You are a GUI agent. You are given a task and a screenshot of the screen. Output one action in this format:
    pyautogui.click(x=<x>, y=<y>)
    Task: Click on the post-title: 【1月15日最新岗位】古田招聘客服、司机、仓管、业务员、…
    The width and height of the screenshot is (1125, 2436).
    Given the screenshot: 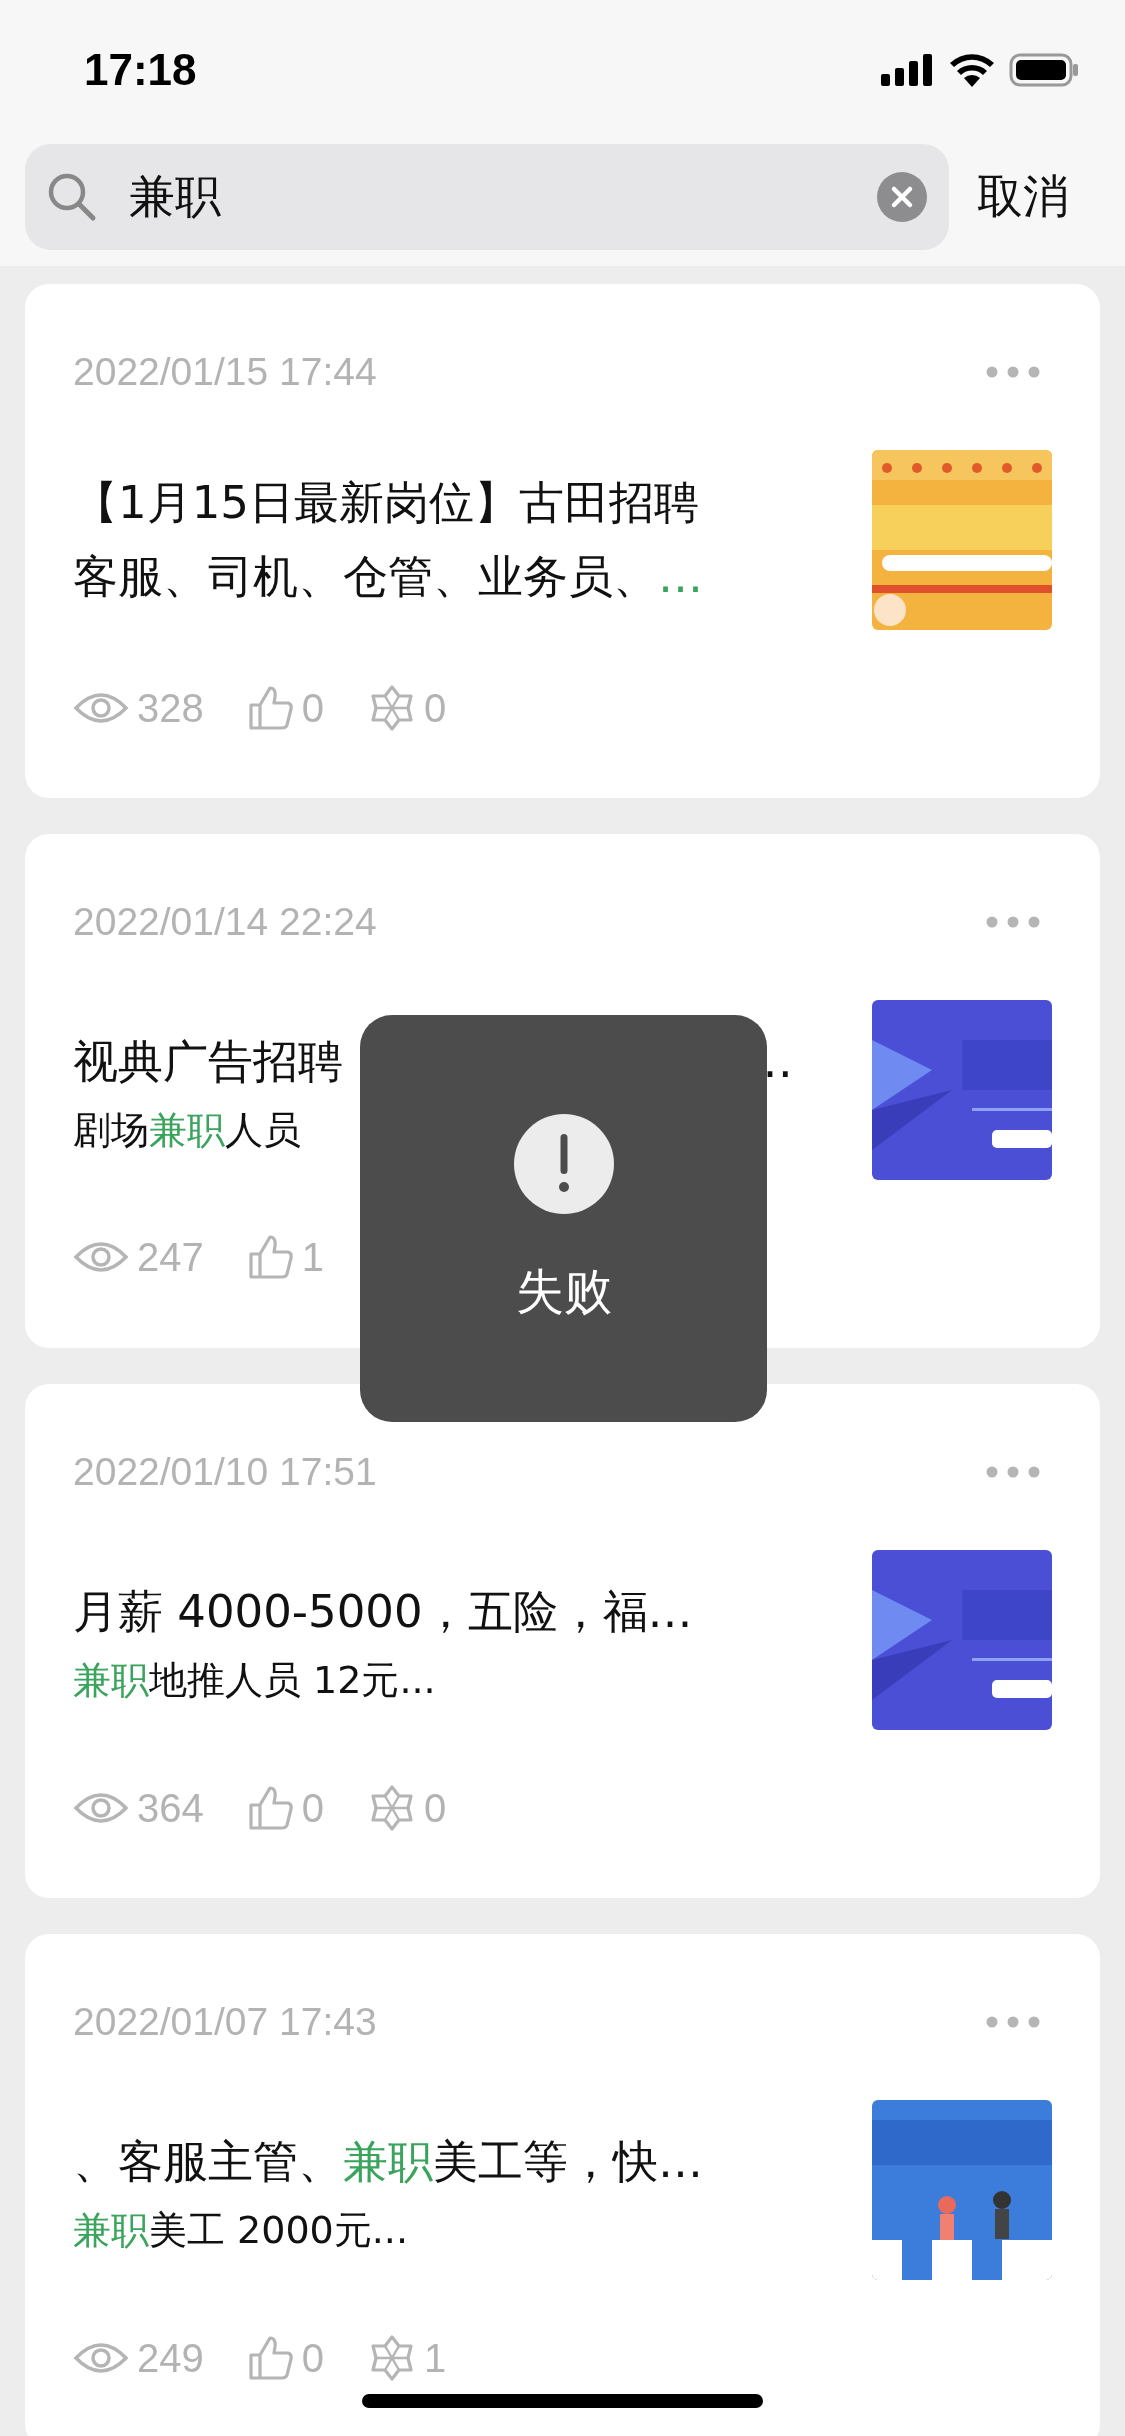 What is the action you would take?
    pyautogui.click(x=388, y=540)
    